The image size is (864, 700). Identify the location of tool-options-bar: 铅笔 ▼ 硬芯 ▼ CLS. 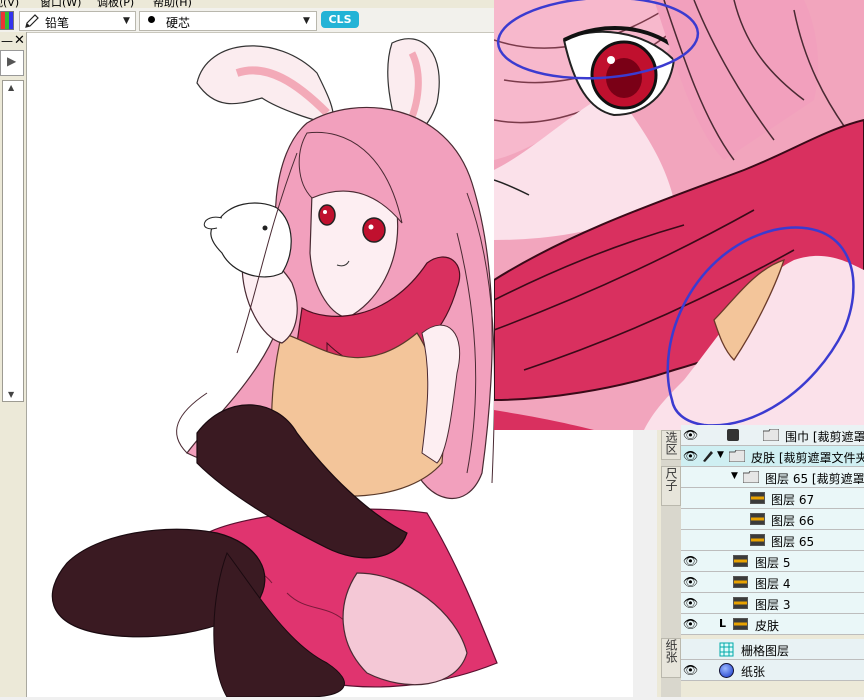
(247, 20).